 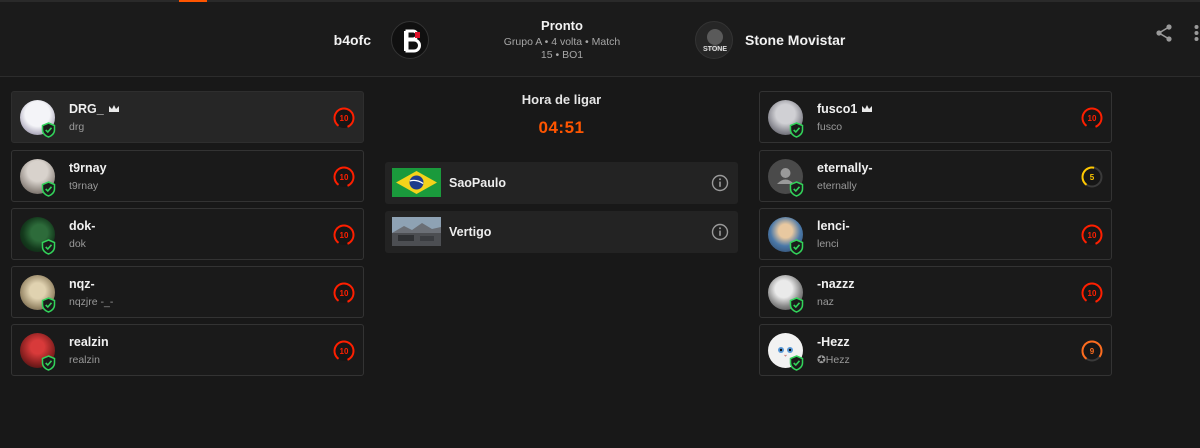 What do you see at coordinates (561, 232) in the screenshot?
I see `map-row: Vertigo` at bounding box center [561, 232].